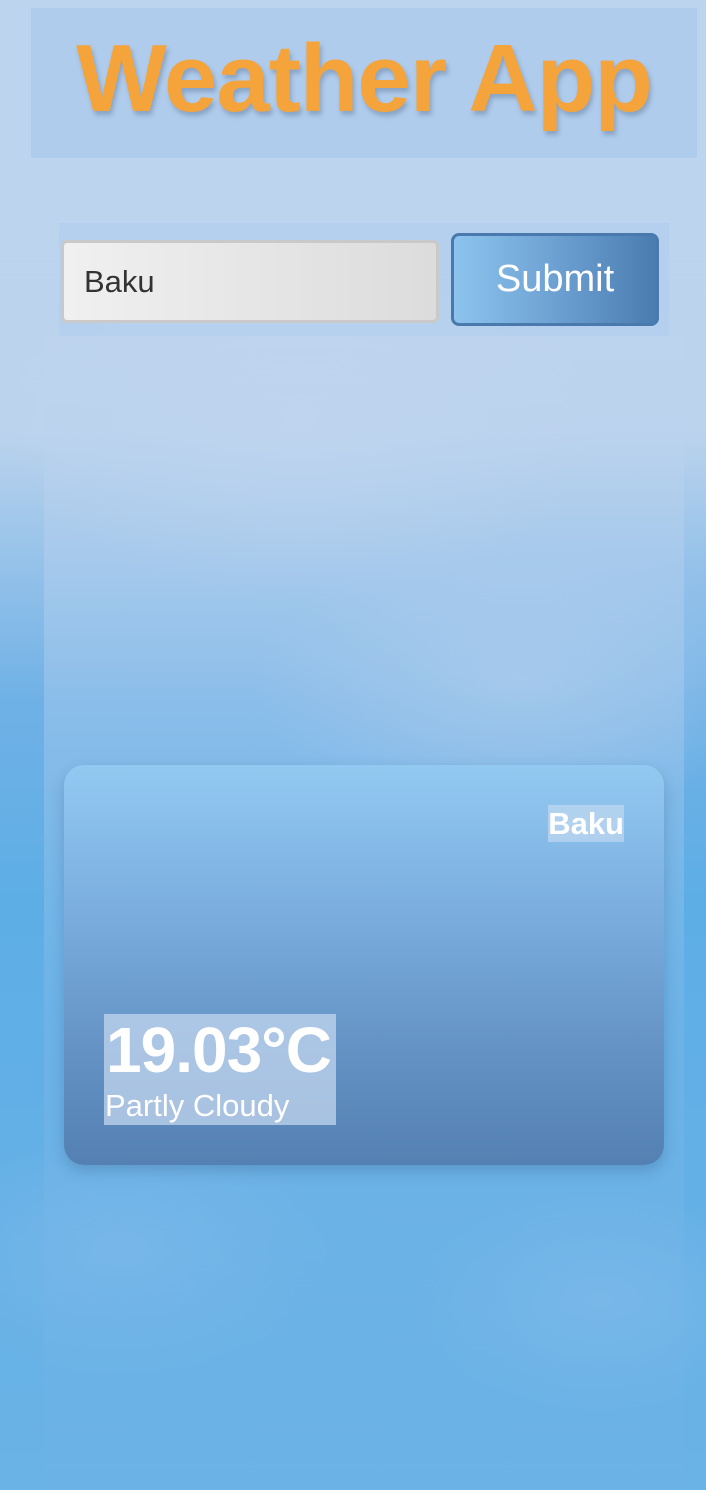 The image size is (706, 1490). I want to click on app-header: Weather App, so click(364, 83).